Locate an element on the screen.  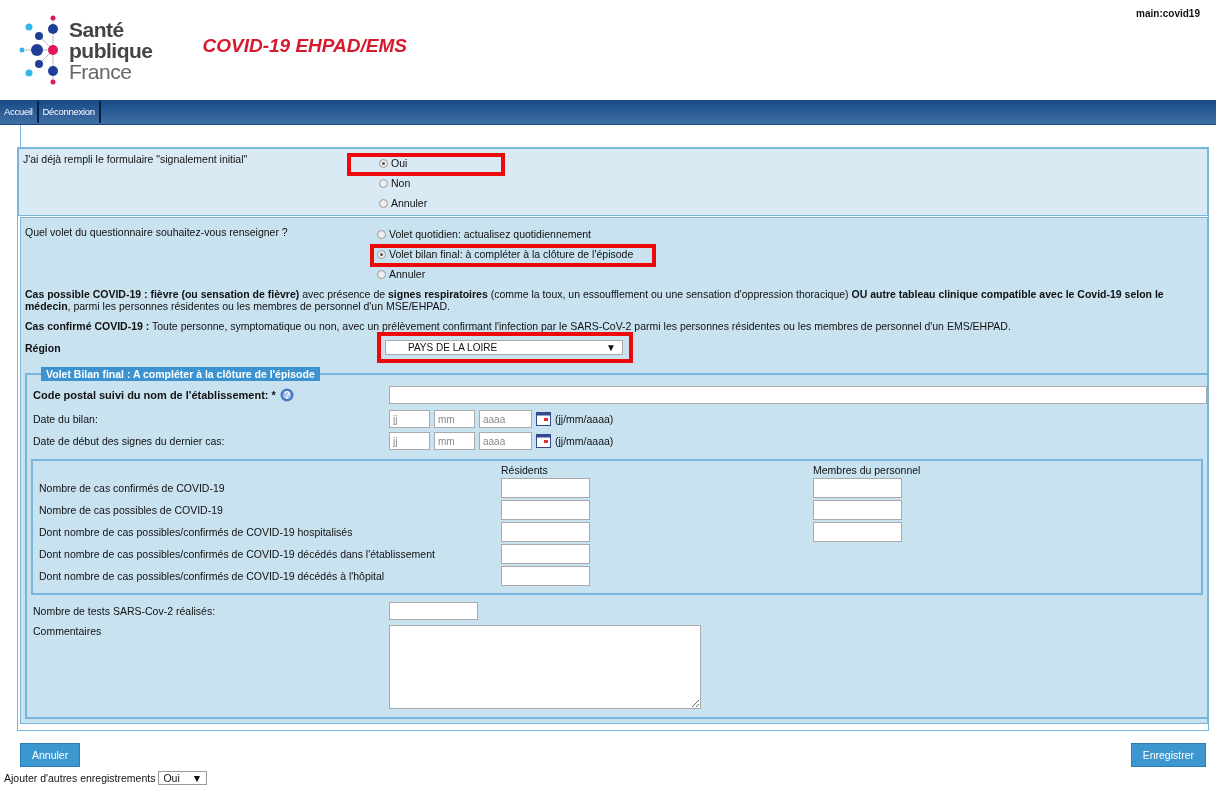
help-icon is located at coordinates (286, 395).